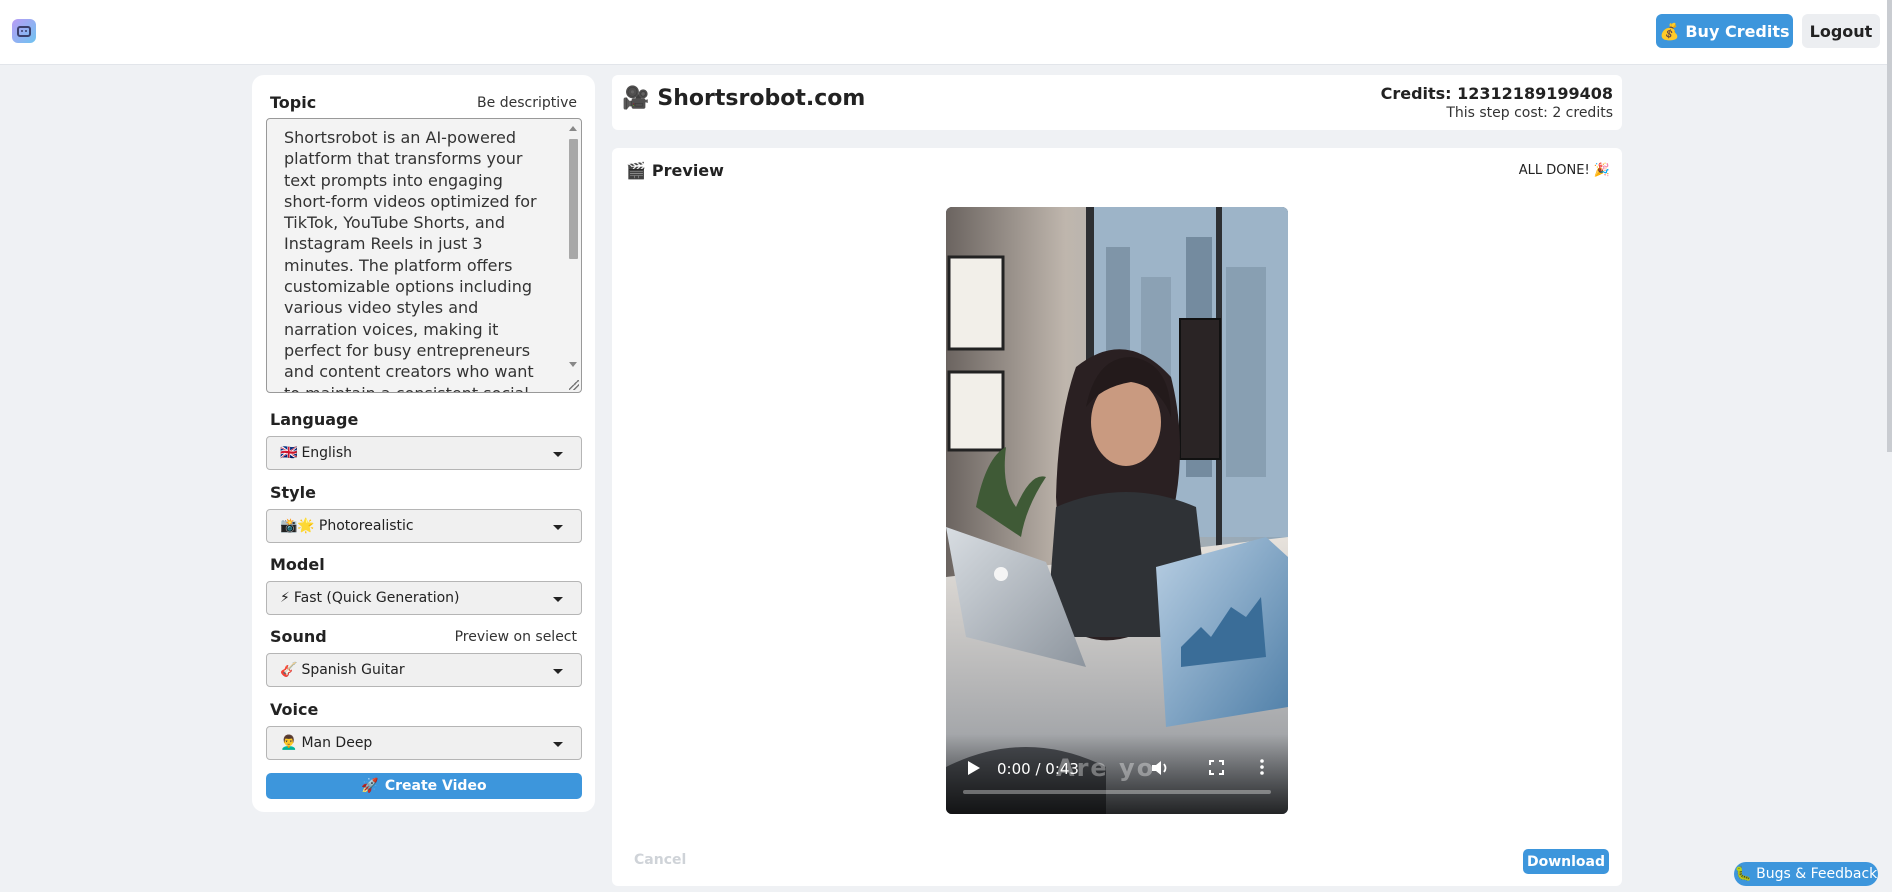 The image size is (1892, 892). Describe the element at coordinates (1889, 226) in the screenshot. I see `page-scrollbar` at that location.